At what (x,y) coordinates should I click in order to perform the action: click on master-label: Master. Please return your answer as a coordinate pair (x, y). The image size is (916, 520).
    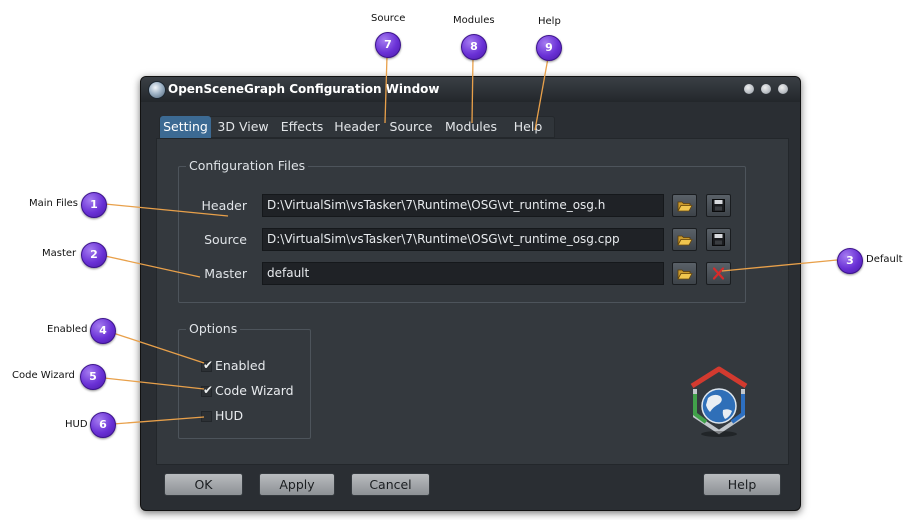
    Looking at the image, I should click on (225, 273).